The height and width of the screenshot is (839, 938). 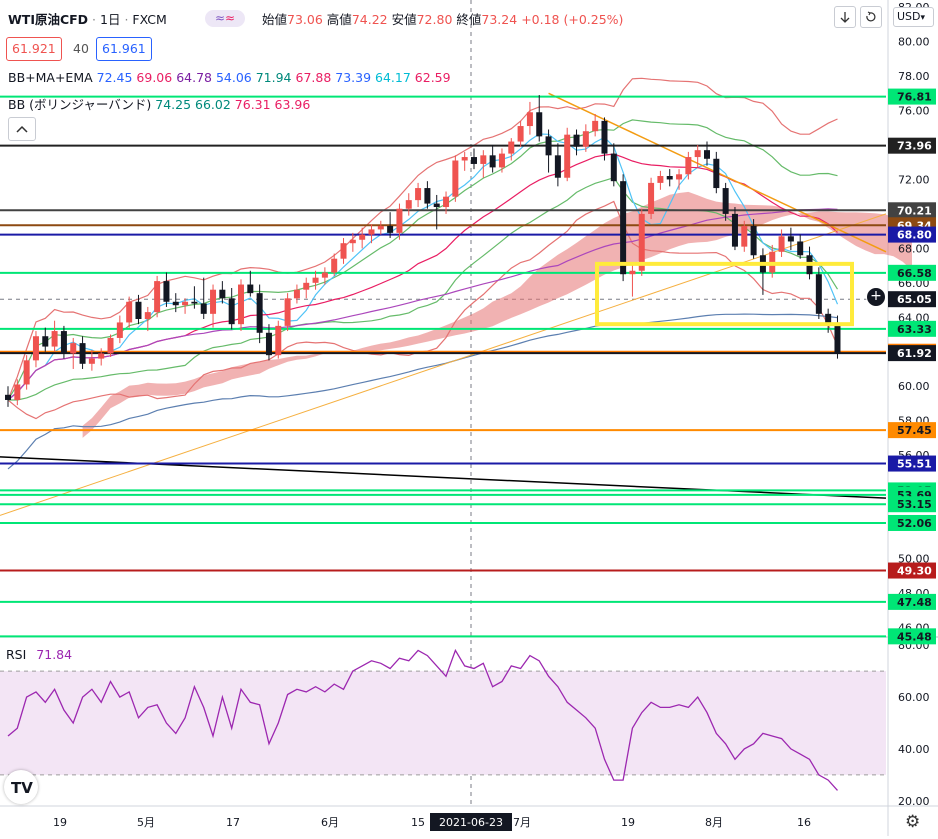 What do you see at coordinates (914, 636) in the screenshot?
I see `level-price-label: 45.48` at bounding box center [914, 636].